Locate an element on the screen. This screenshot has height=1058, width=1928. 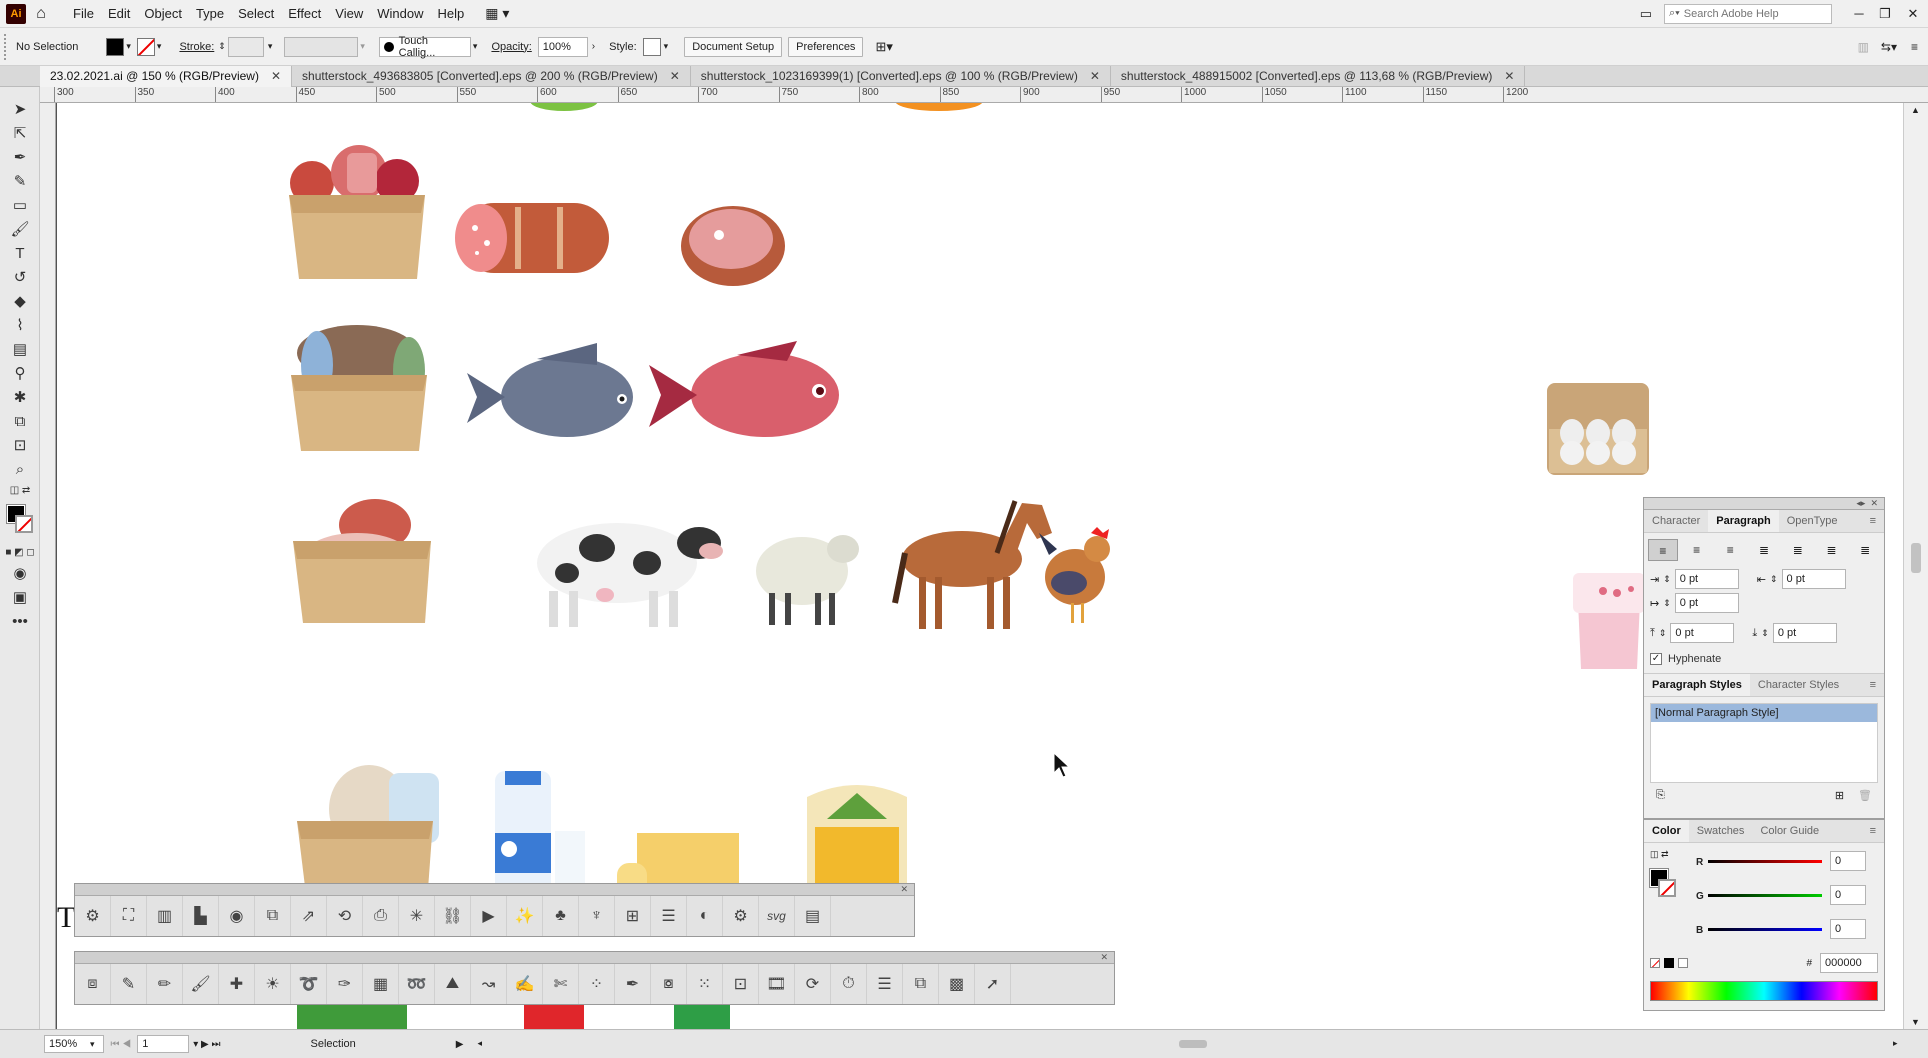
menu-file: File is located at coordinates (83, 14).